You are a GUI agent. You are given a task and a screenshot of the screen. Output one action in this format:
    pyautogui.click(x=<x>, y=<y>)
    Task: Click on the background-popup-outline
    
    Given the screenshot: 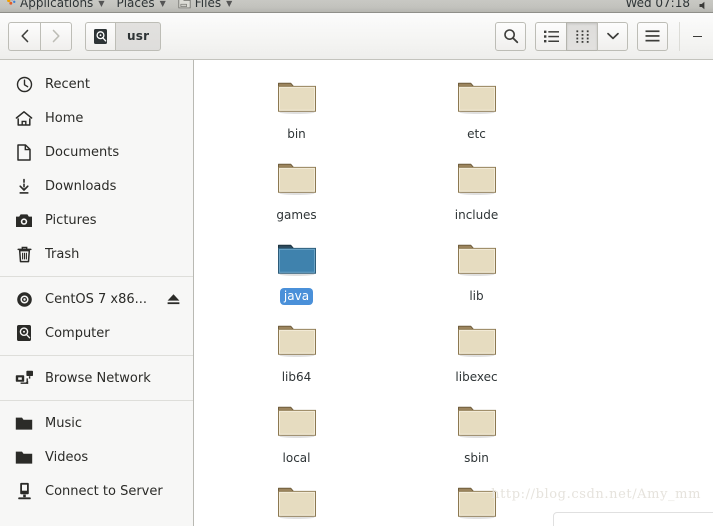 What is the action you would take?
    pyautogui.click(x=633, y=519)
    